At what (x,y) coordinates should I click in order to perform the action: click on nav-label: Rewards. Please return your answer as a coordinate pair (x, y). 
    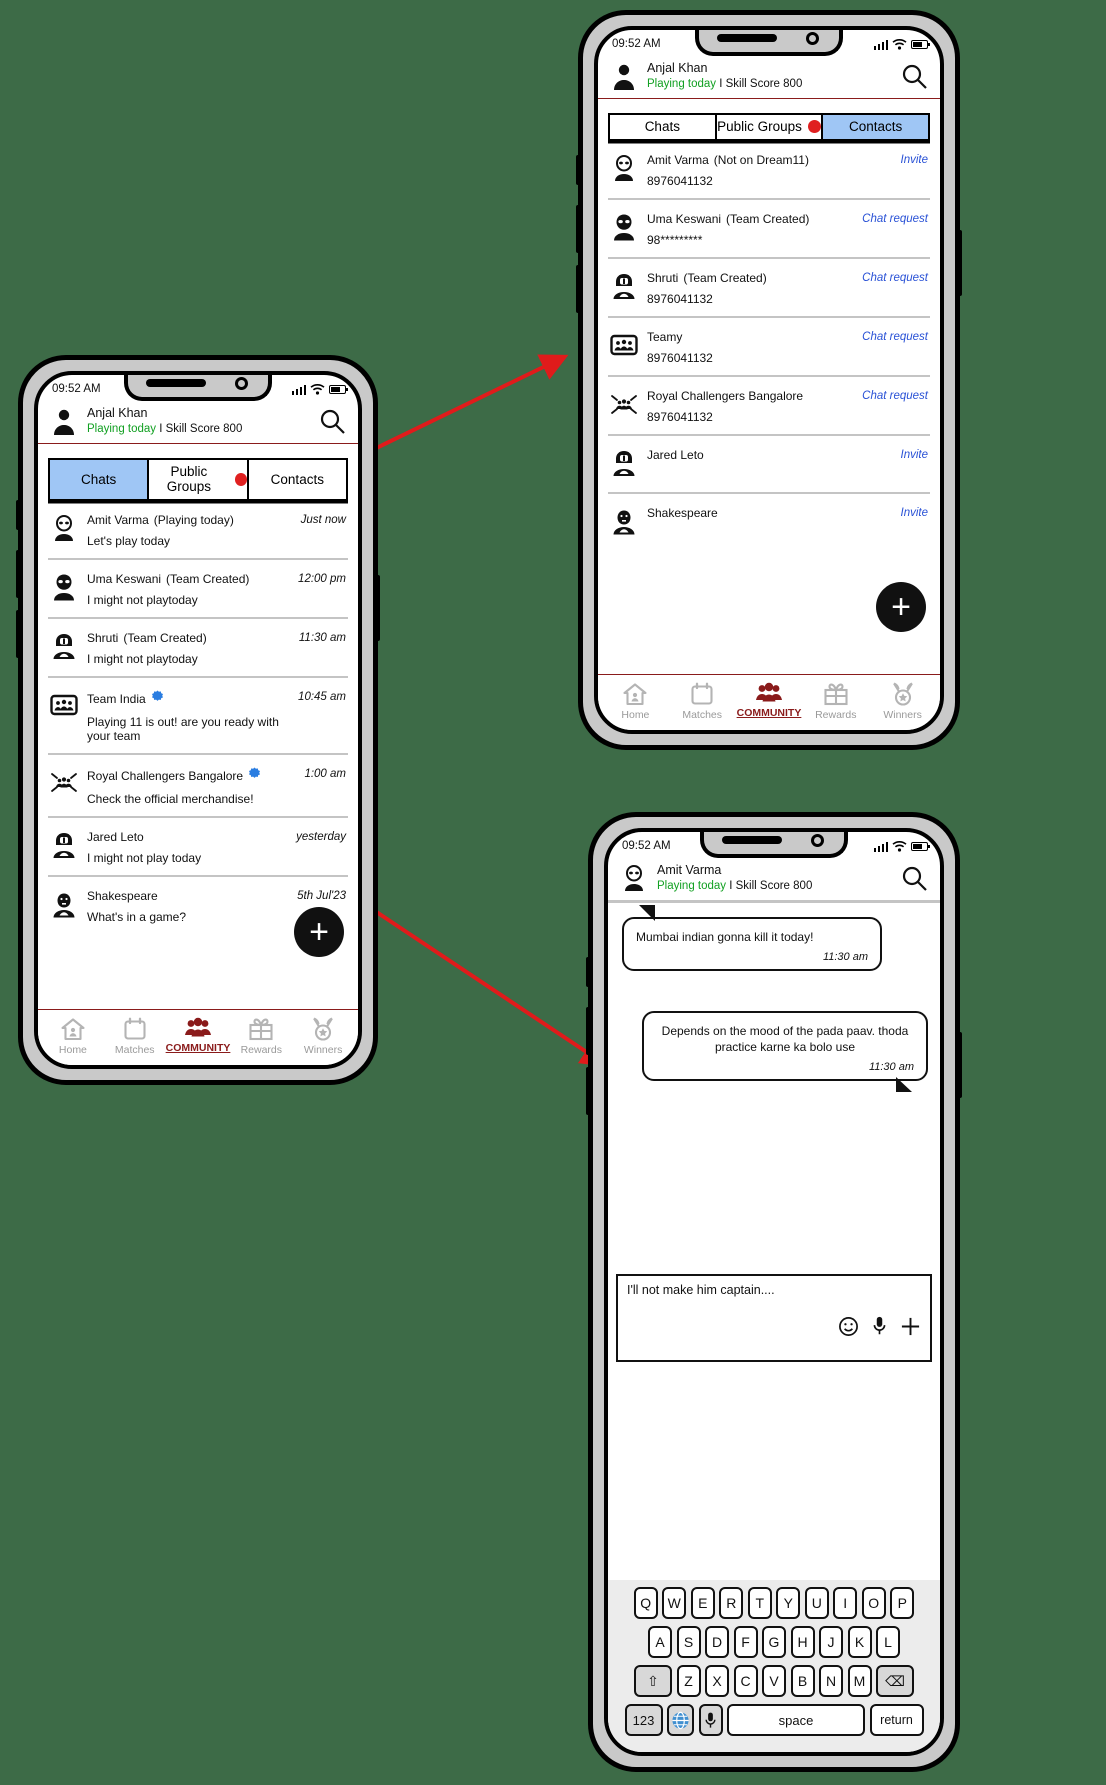
    Looking at the image, I should click on (261, 1050).